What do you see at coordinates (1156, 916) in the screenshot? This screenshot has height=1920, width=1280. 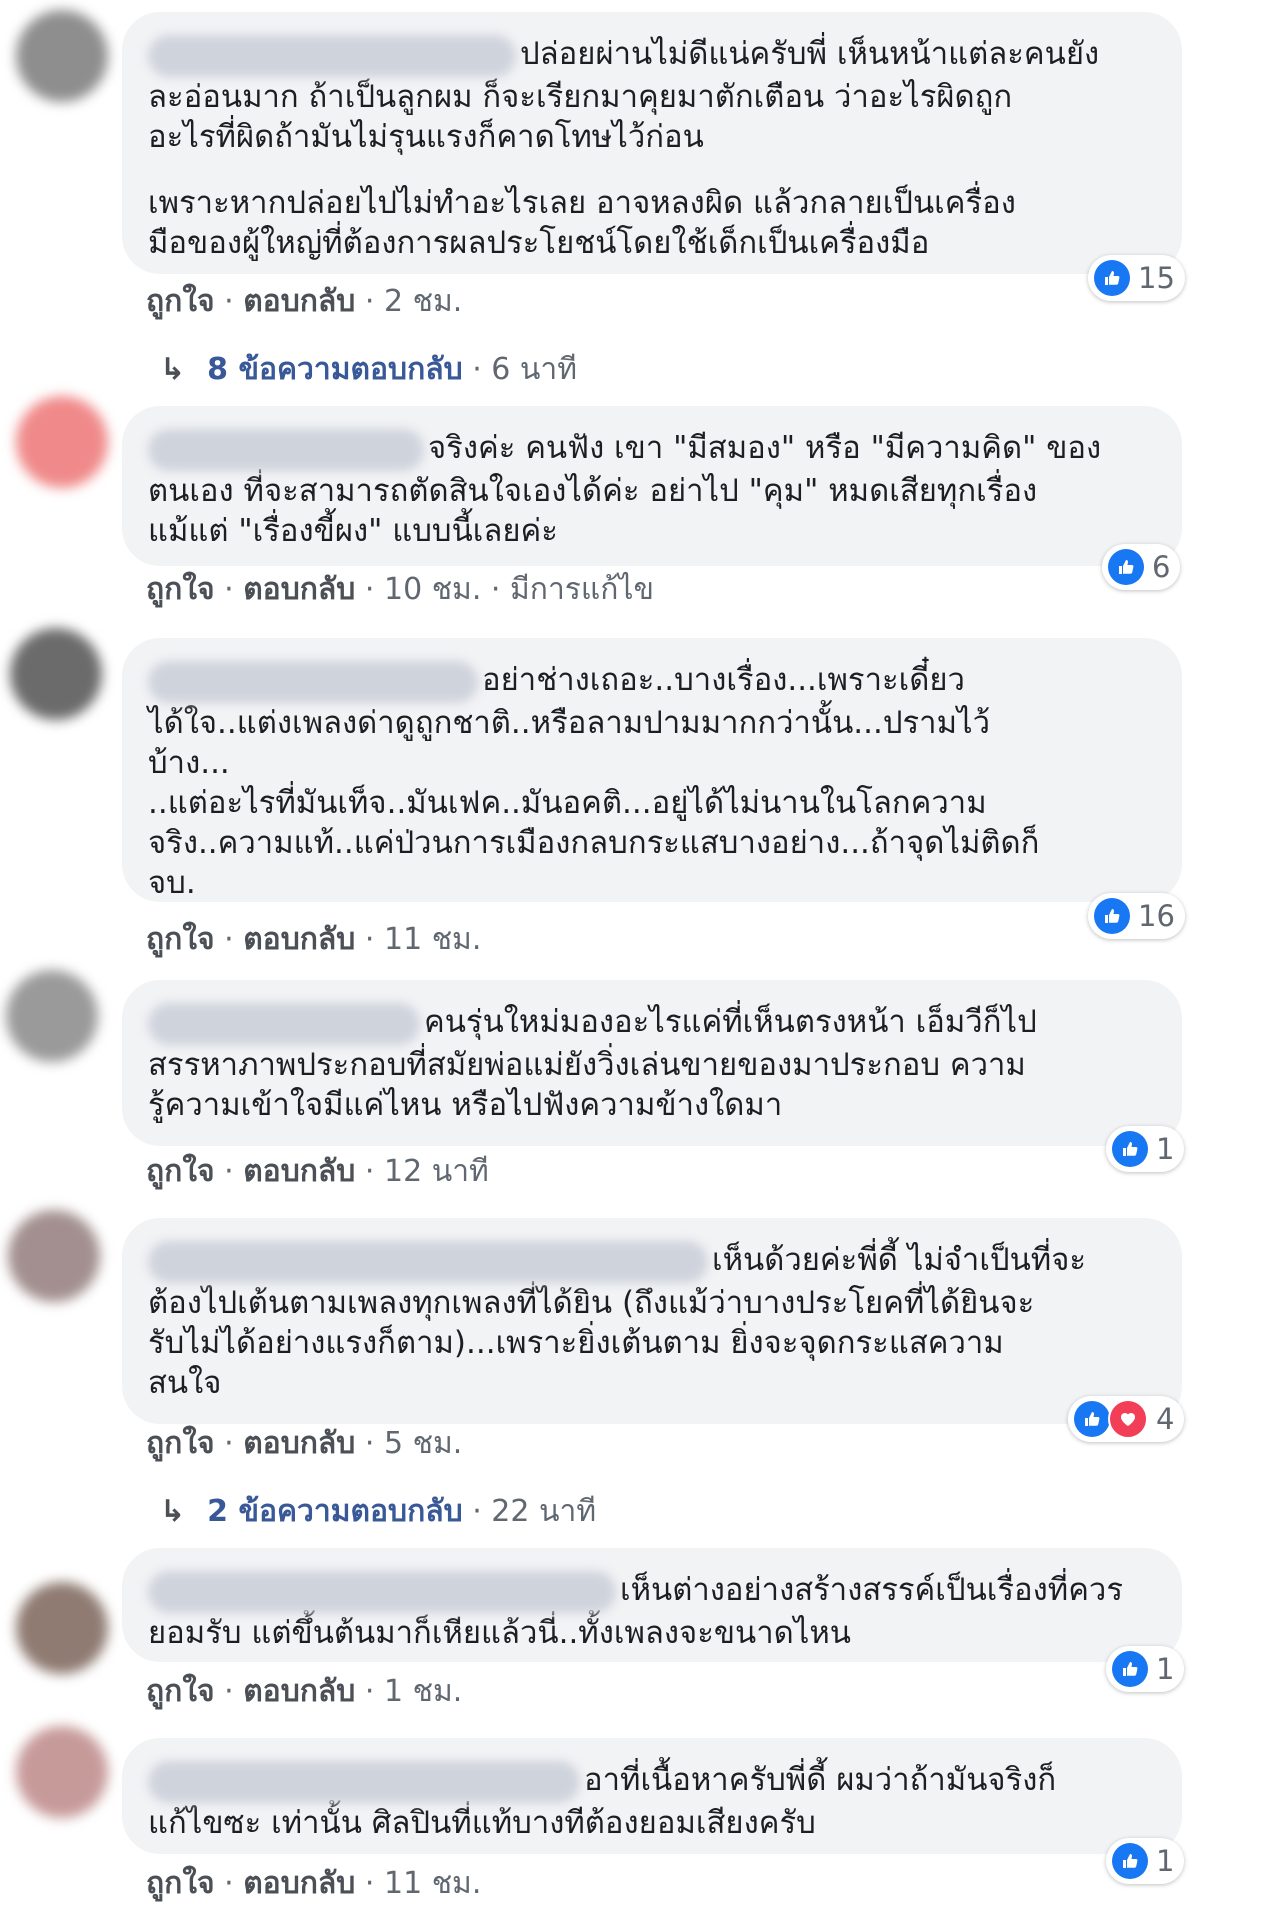 I see `reaction-count-value: 16` at bounding box center [1156, 916].